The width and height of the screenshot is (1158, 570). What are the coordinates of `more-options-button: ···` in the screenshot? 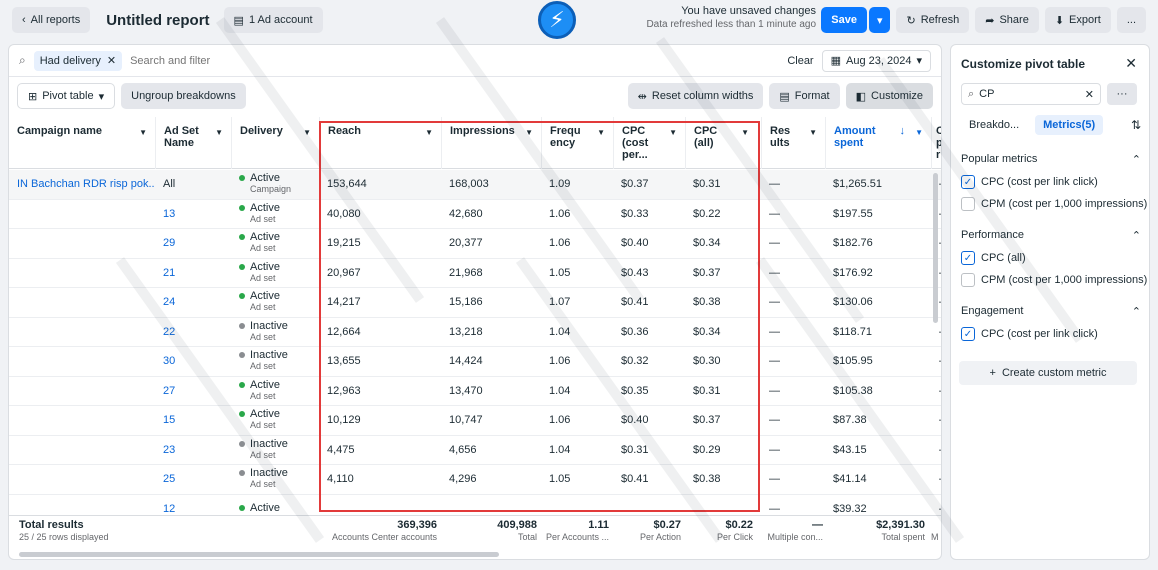 It's located at (1122, 94).